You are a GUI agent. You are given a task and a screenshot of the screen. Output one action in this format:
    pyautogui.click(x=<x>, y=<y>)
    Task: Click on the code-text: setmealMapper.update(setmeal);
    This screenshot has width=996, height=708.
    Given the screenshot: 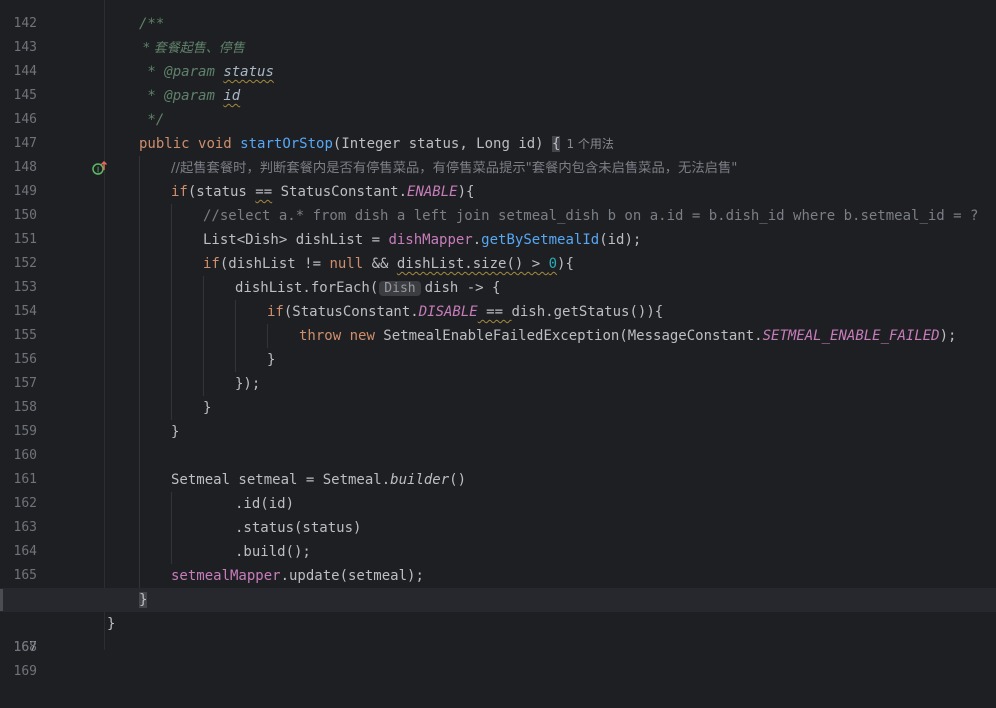 What is the action you would take?
    pyautogui.click(x=297, y=576)
    